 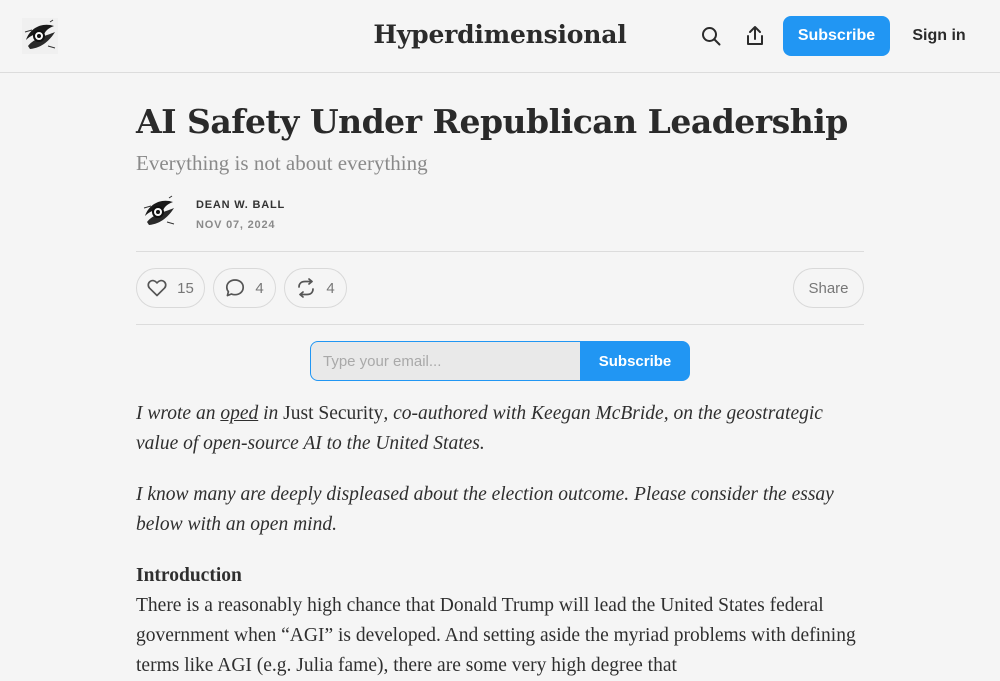 I want to click on comment-icon, so click(x=235, y=288).